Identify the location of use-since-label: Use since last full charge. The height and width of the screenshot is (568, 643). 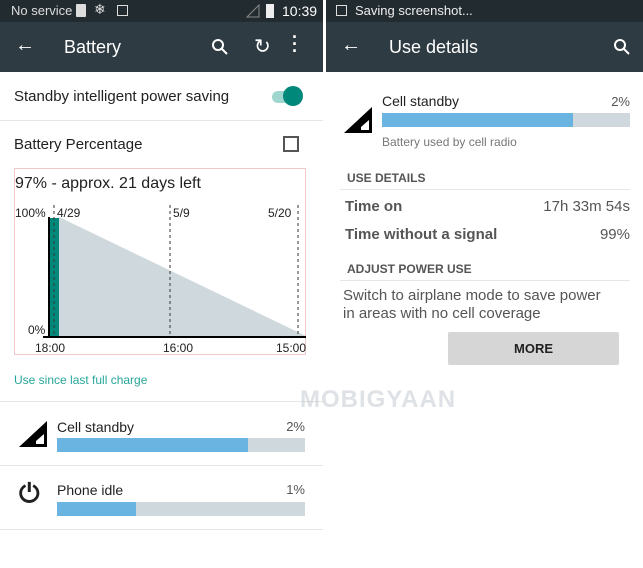
(81, 380).